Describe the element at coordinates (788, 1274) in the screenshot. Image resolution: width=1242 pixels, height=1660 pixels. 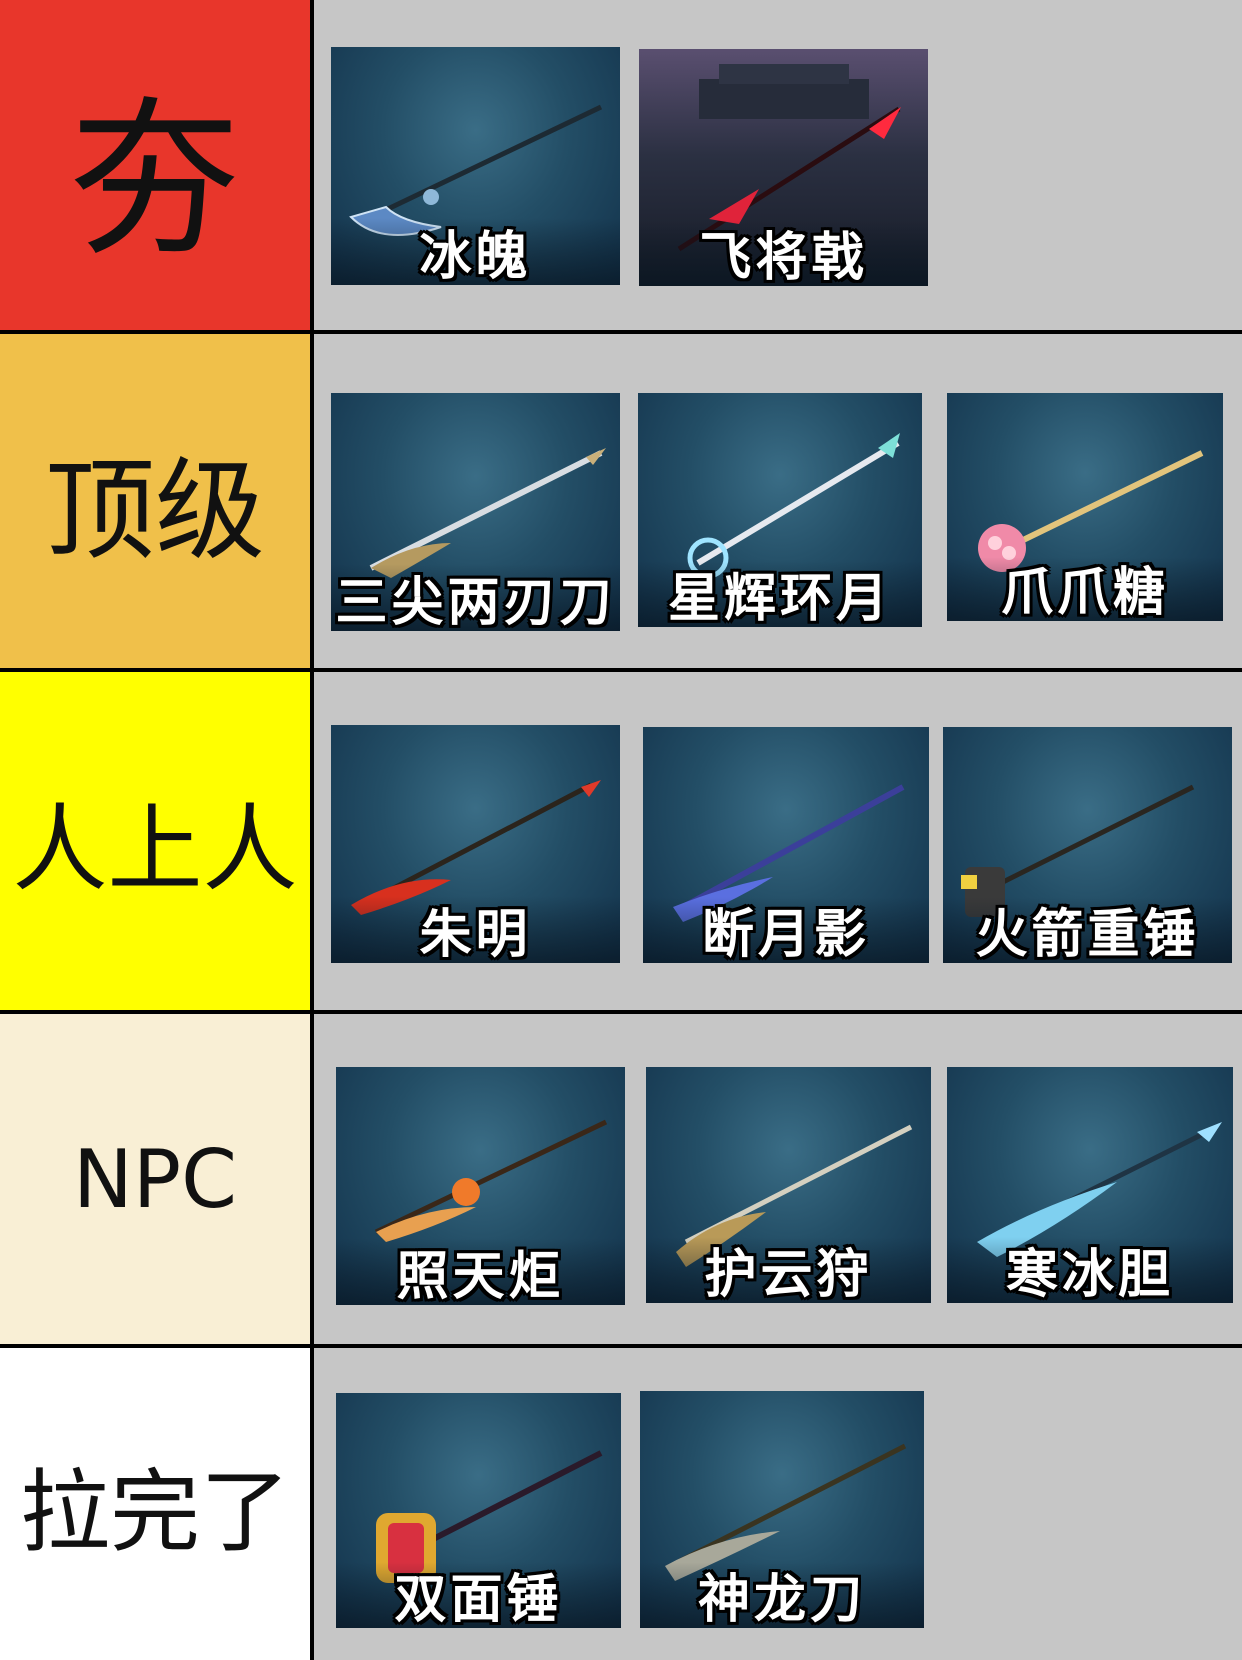
I see `weapon-name: 护云狩` at that location.